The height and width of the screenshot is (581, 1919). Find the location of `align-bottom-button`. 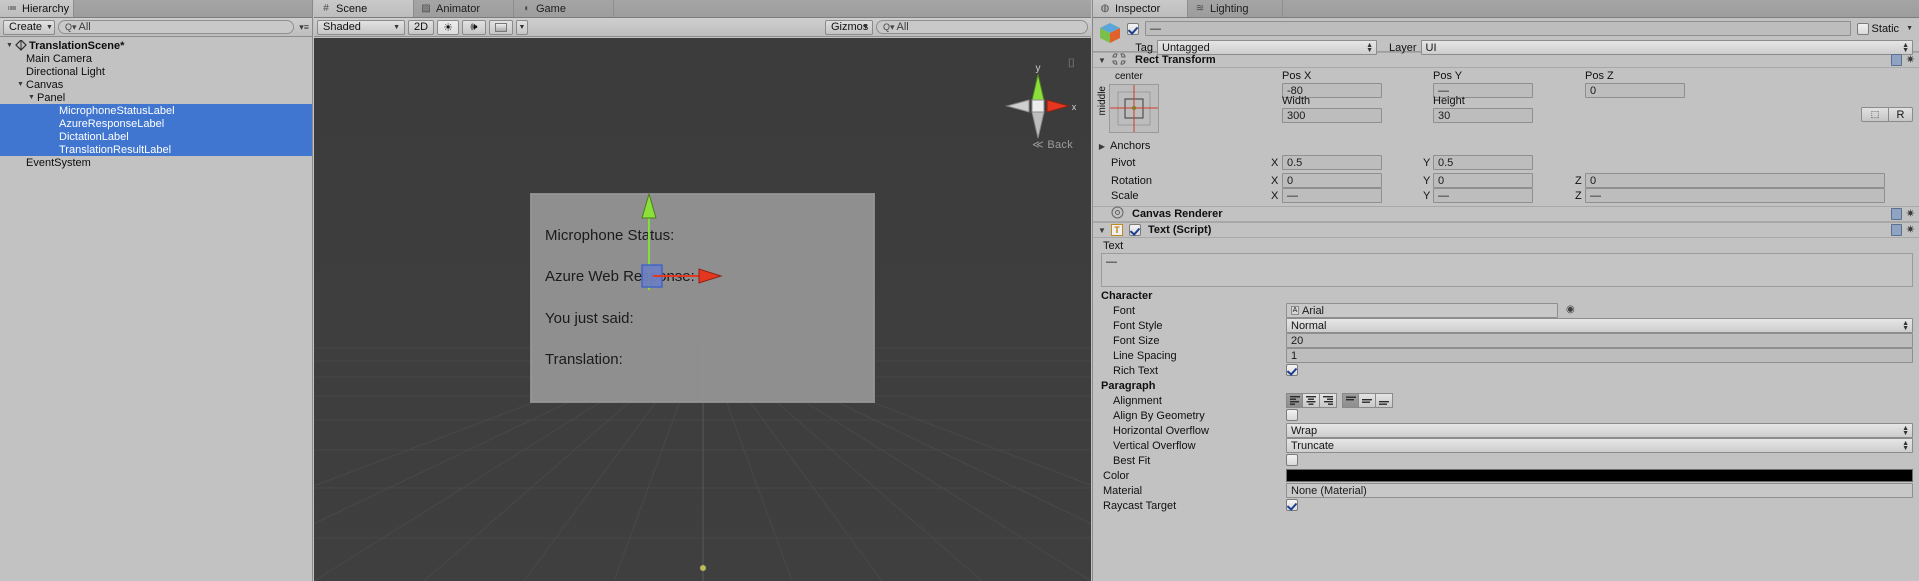

align-bottom-button is located at coordinates (1384, 400).